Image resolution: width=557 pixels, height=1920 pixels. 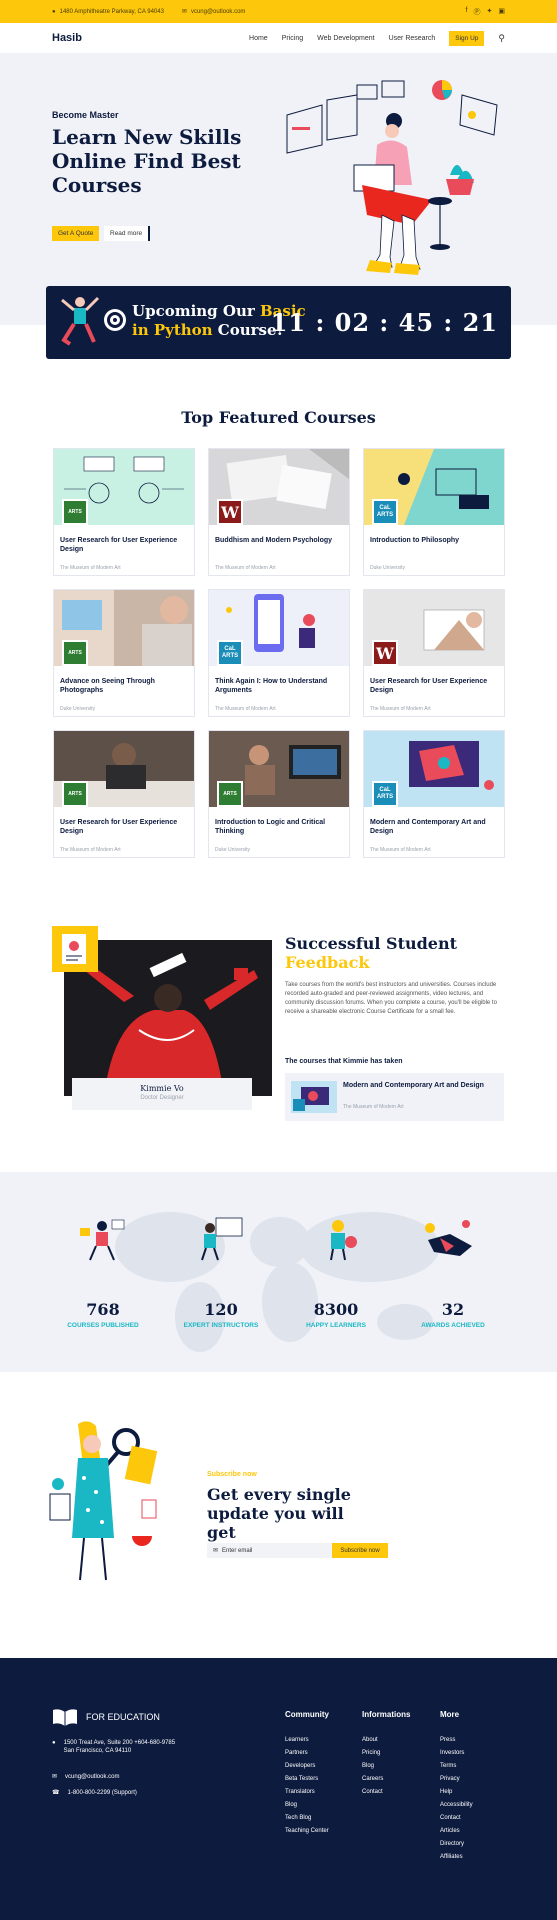 I want to click on signup-button: Sign Up, so click(x=467, y=38).